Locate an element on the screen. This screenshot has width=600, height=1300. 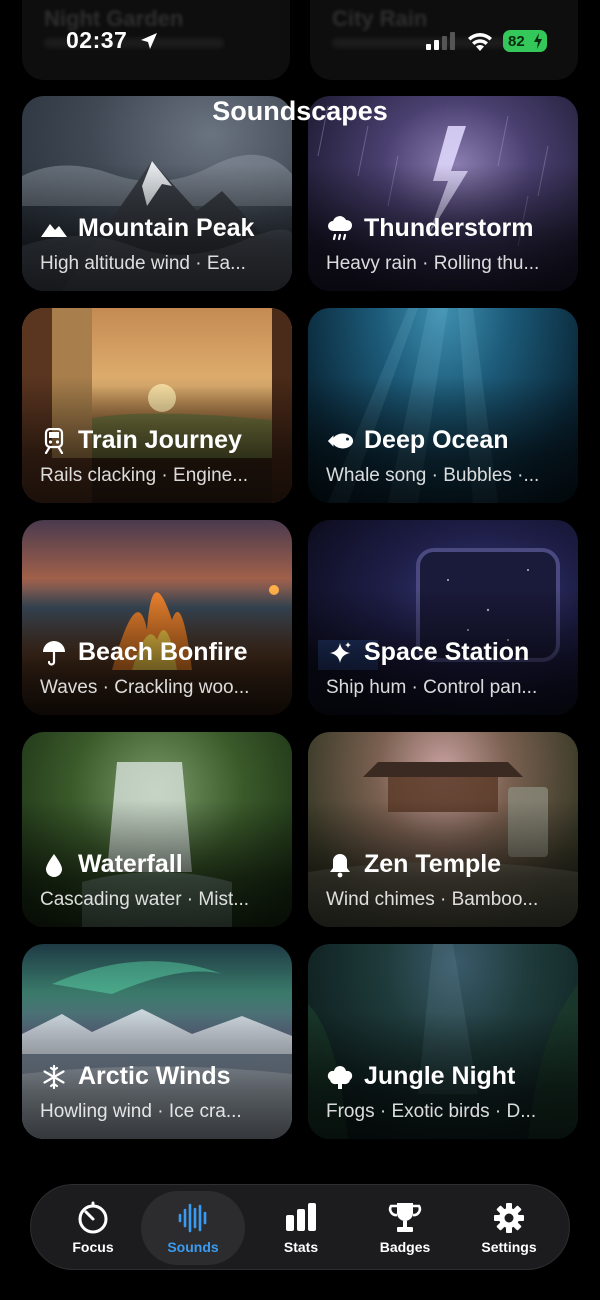
waveform-icon is located at coordinates (192, 1218).